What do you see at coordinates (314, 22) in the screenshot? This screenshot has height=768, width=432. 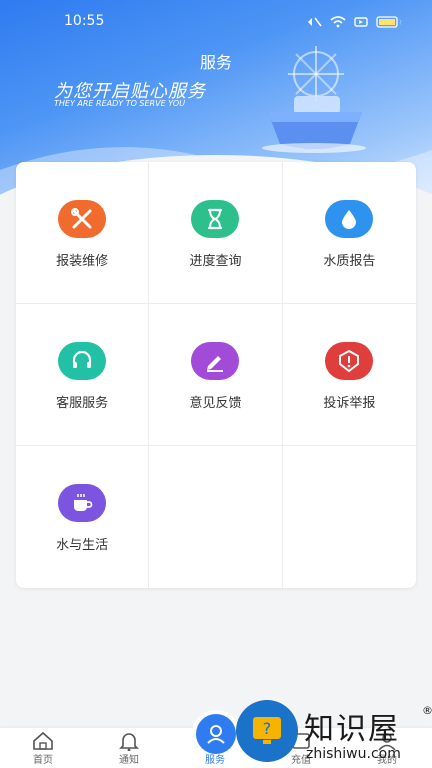 I see `mute-icon` at bounding box center [314, 22].